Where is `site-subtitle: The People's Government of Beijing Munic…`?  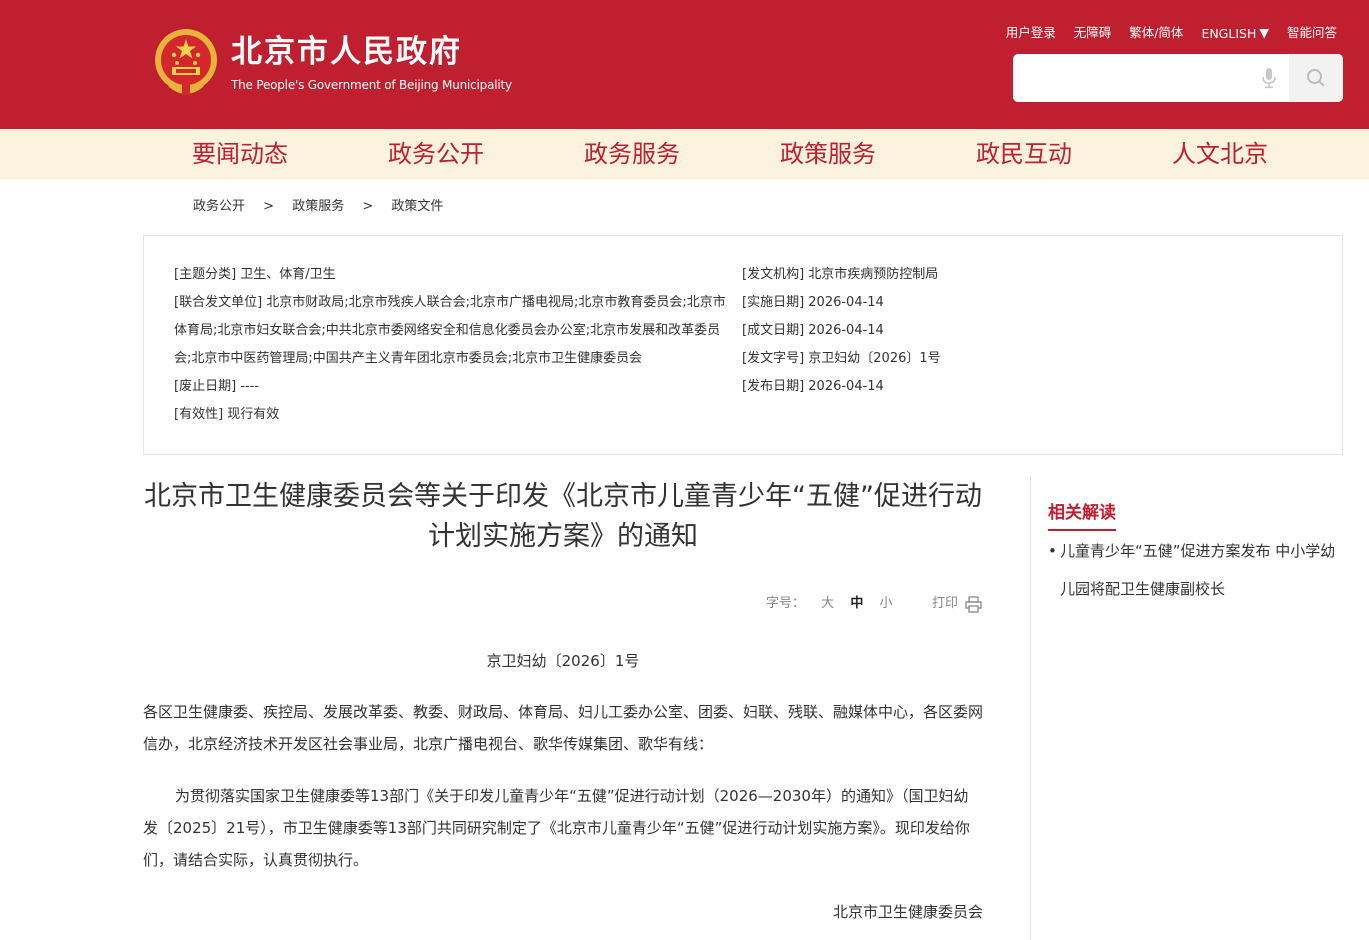 site-subtitle: The People's Government of Beijing Munic… is located at coordinates (371, 85).